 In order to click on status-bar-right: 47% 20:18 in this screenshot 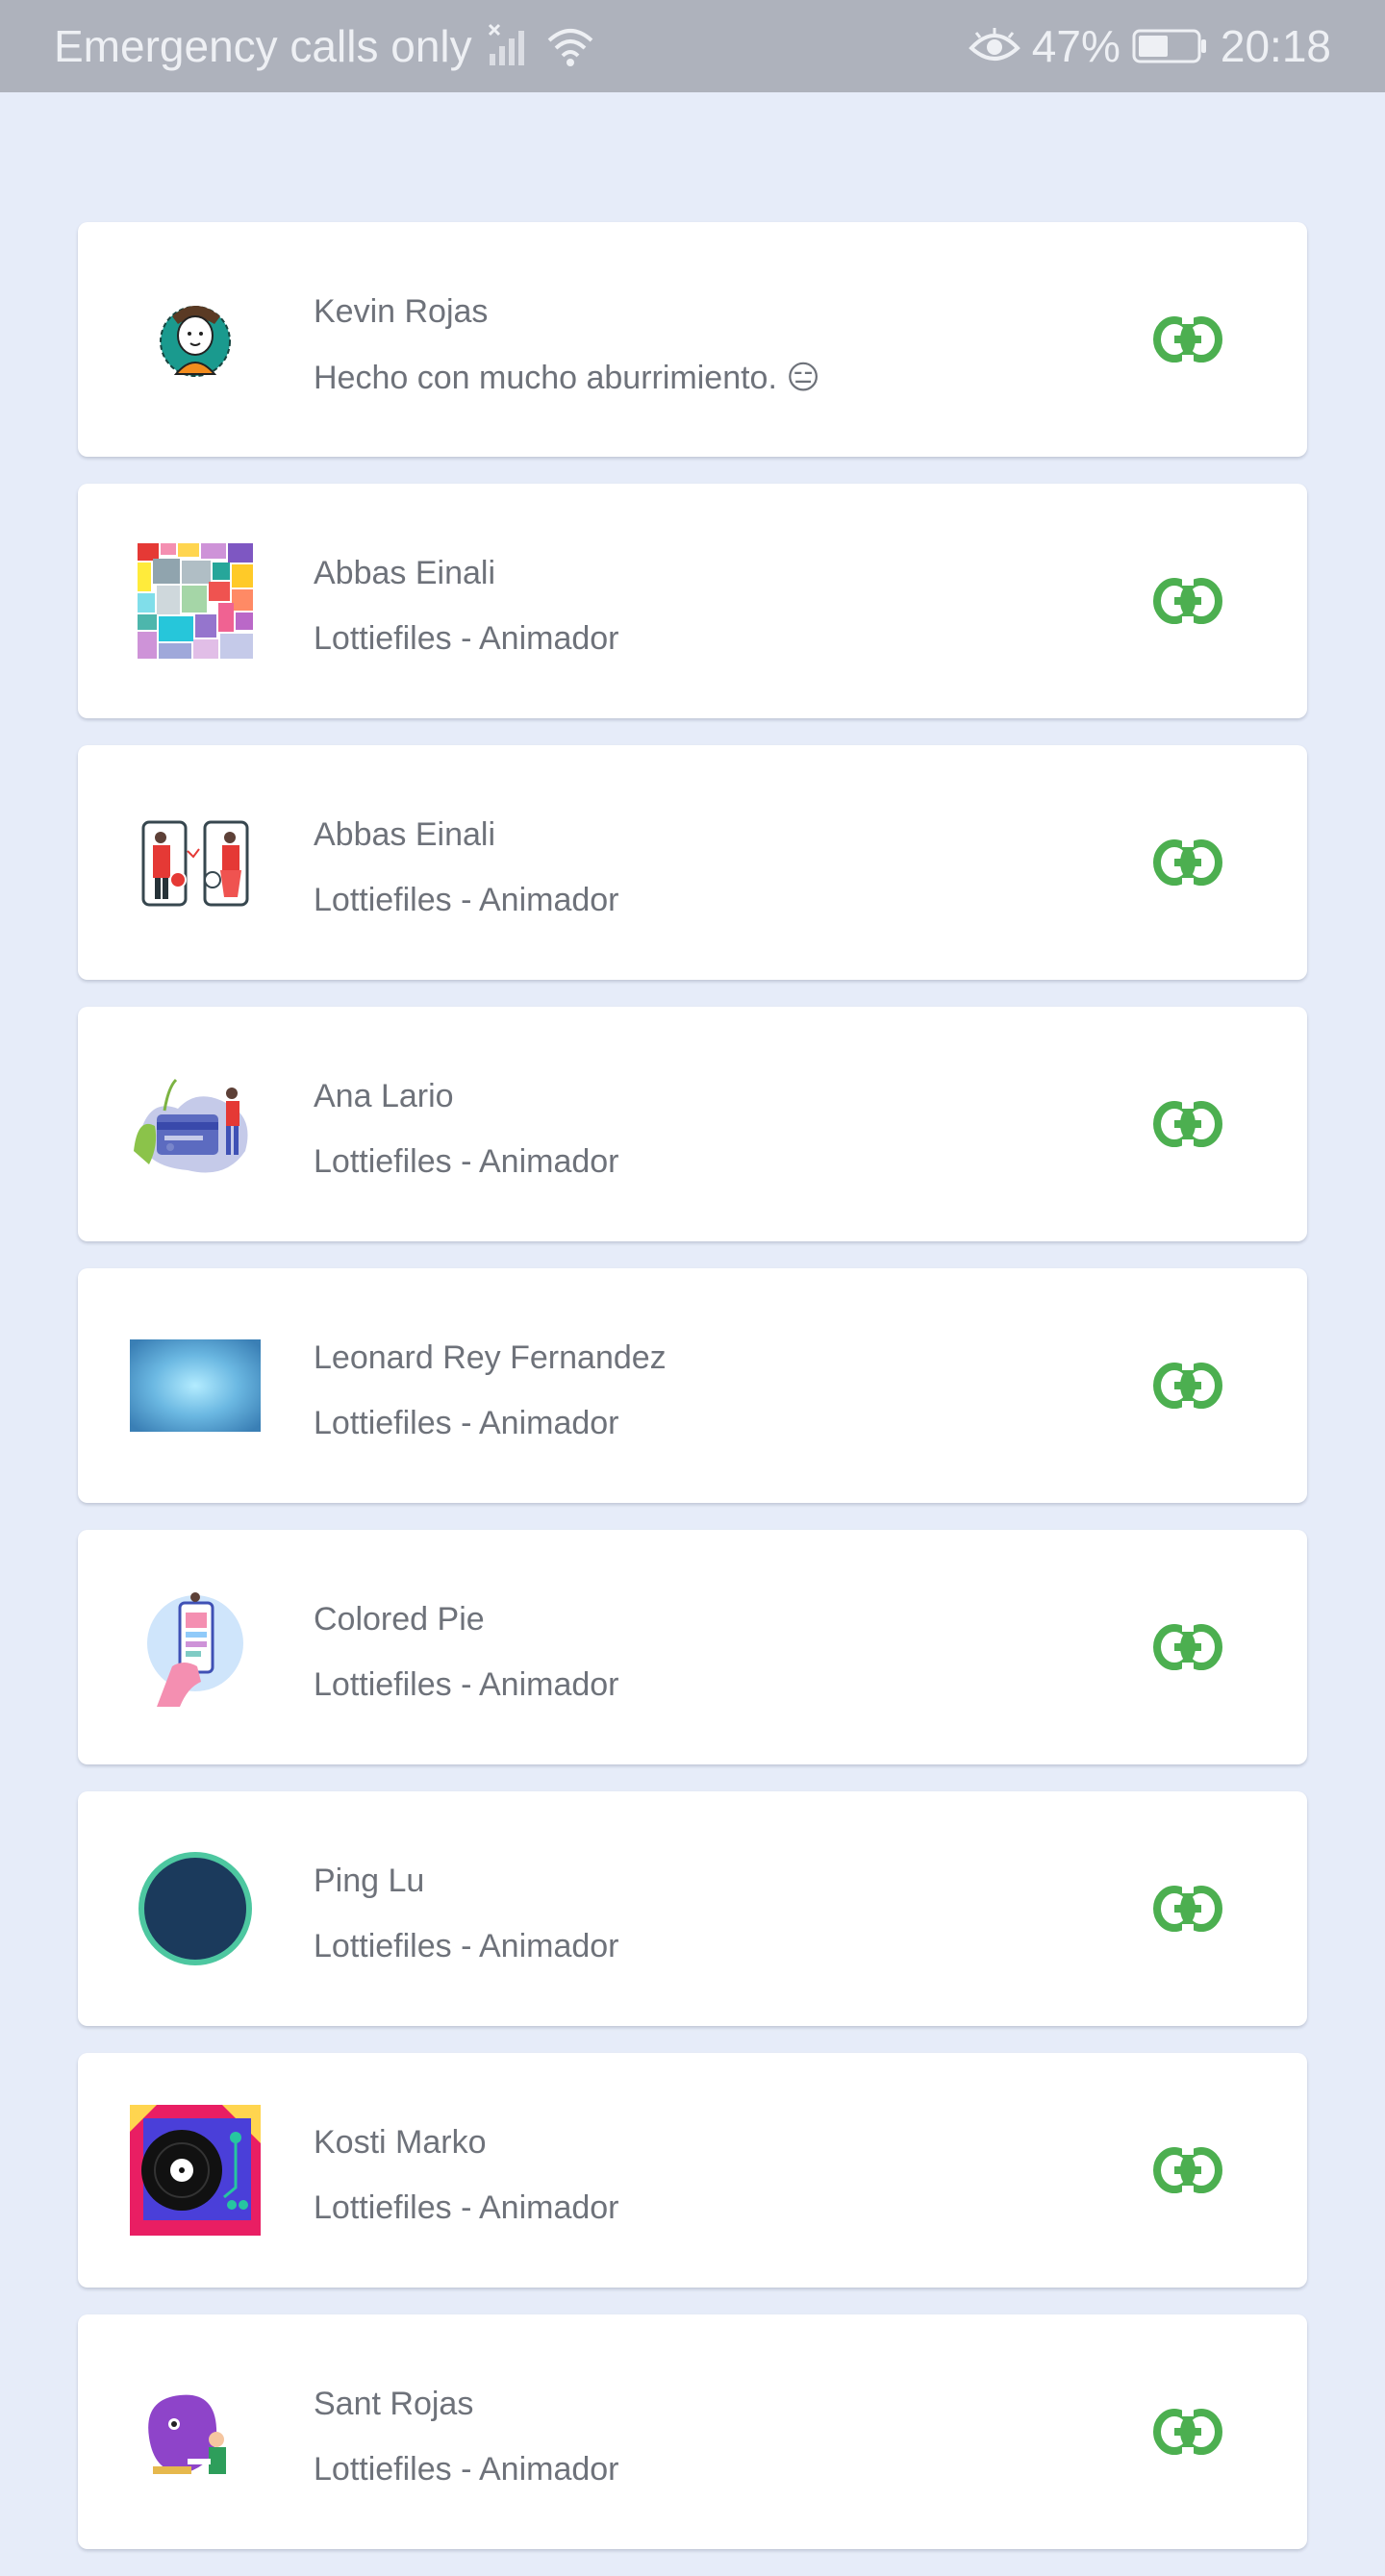, I will do `click(1149, 46)`.